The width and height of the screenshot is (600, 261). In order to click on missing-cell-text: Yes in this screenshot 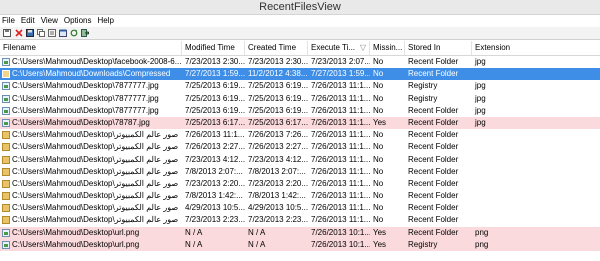, I will do `click(380, 122)`.